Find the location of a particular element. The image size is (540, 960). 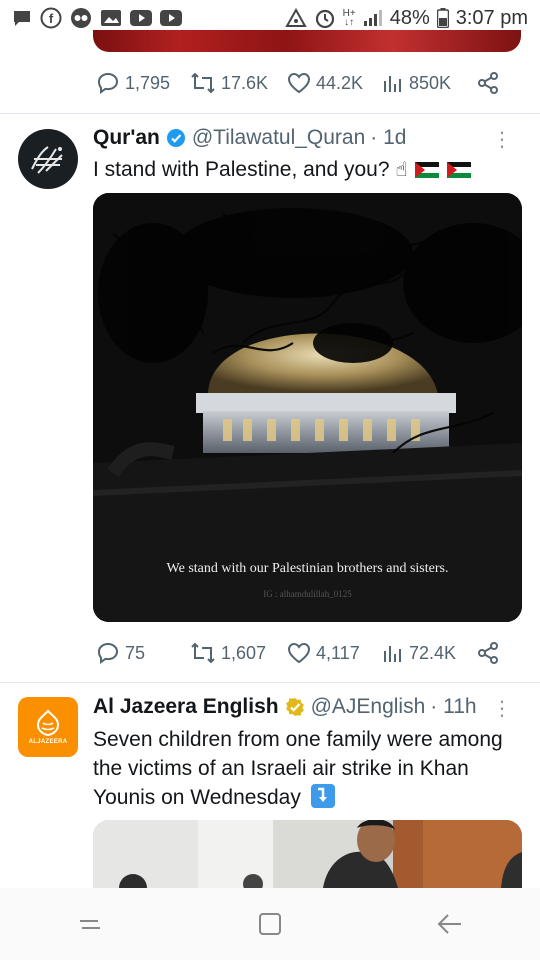

previous-tweet-actions: 1,795 17.6K 44.2K 850K is located at coordinates (270, 83).